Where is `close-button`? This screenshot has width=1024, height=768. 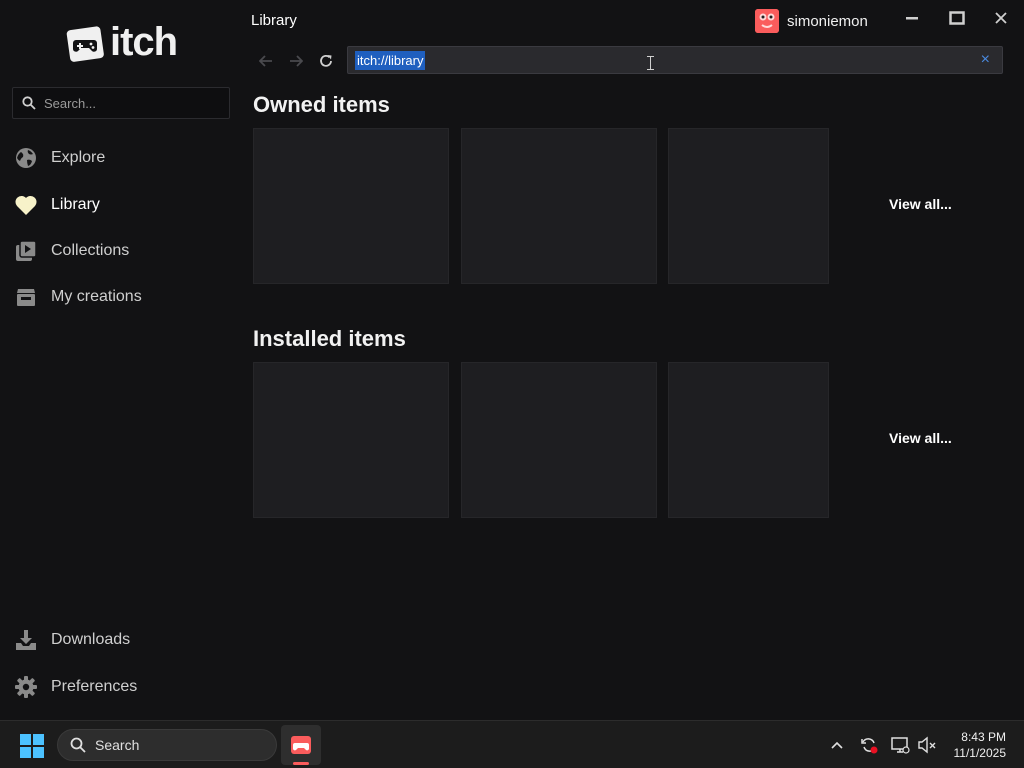 close-button is located at coordinates (1001, 18).